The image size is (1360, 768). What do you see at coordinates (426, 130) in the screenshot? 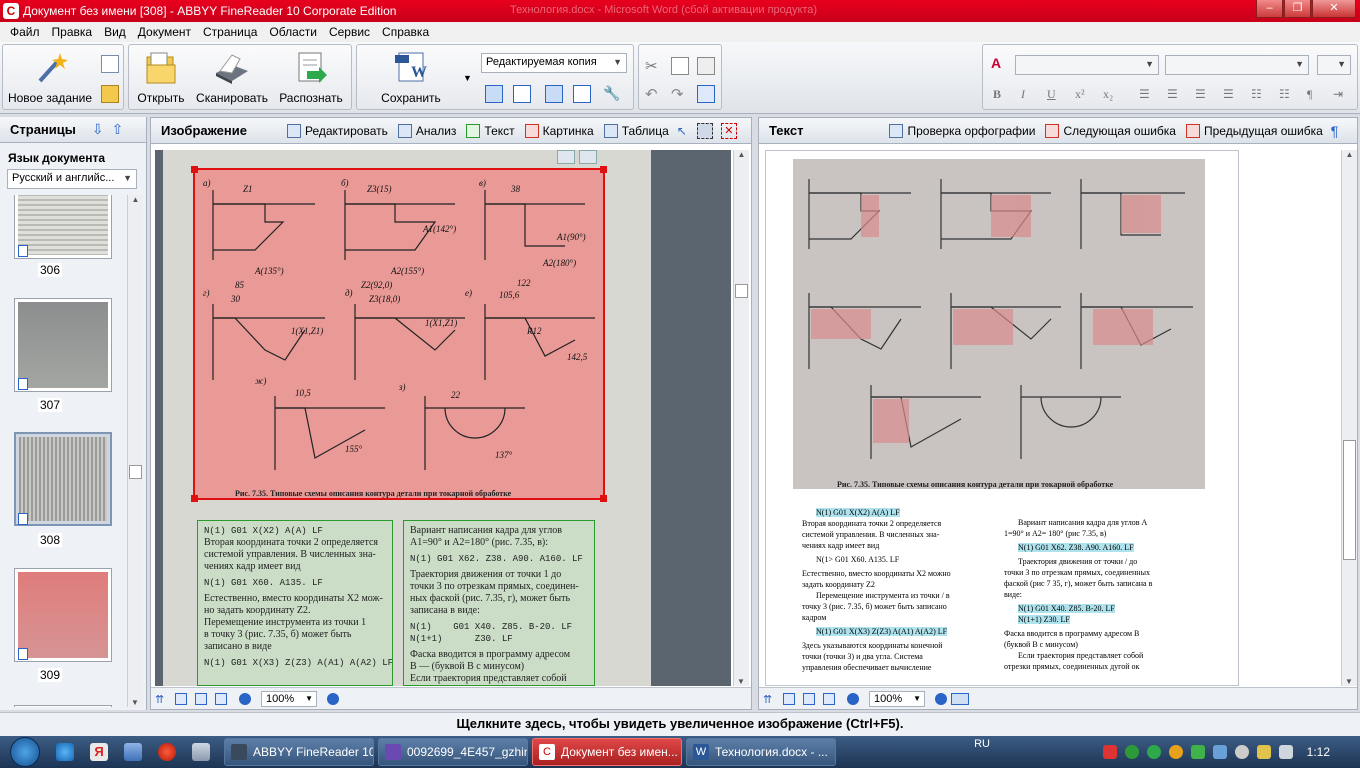
I see `analyze-button: Анализ` at bounding box center [426, 130].